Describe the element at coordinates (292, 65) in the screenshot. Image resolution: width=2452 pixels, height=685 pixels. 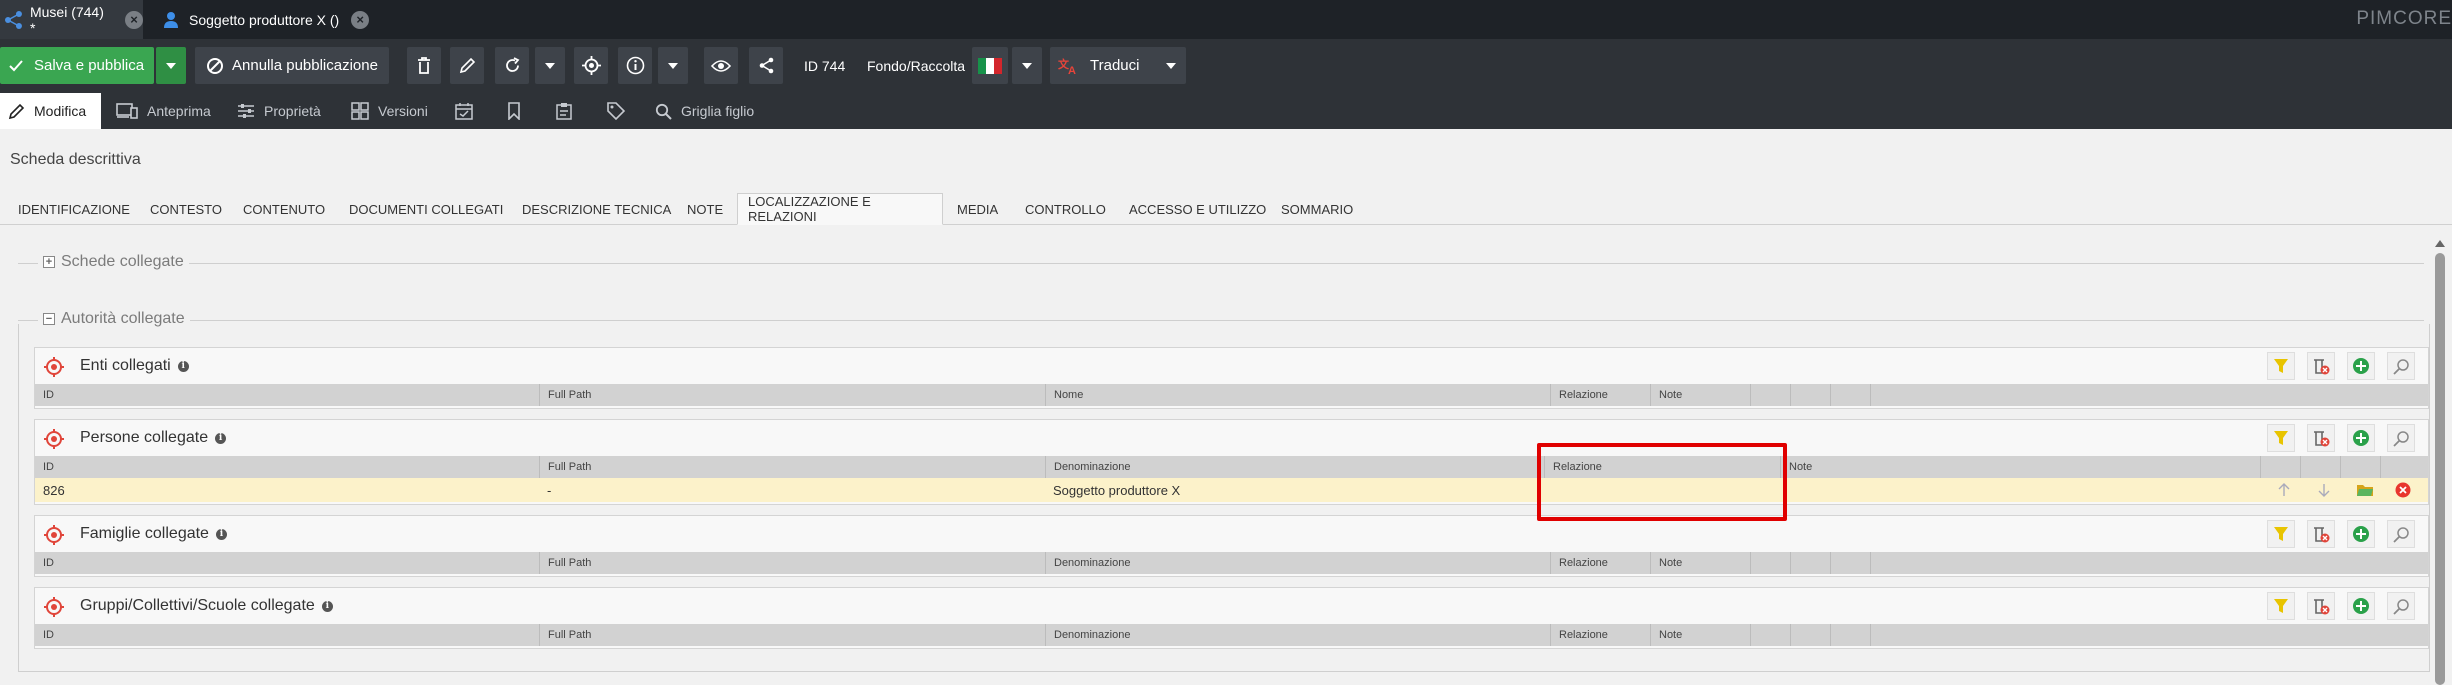
I see `unpublish-button: Annulla pubblicazione` at that location.